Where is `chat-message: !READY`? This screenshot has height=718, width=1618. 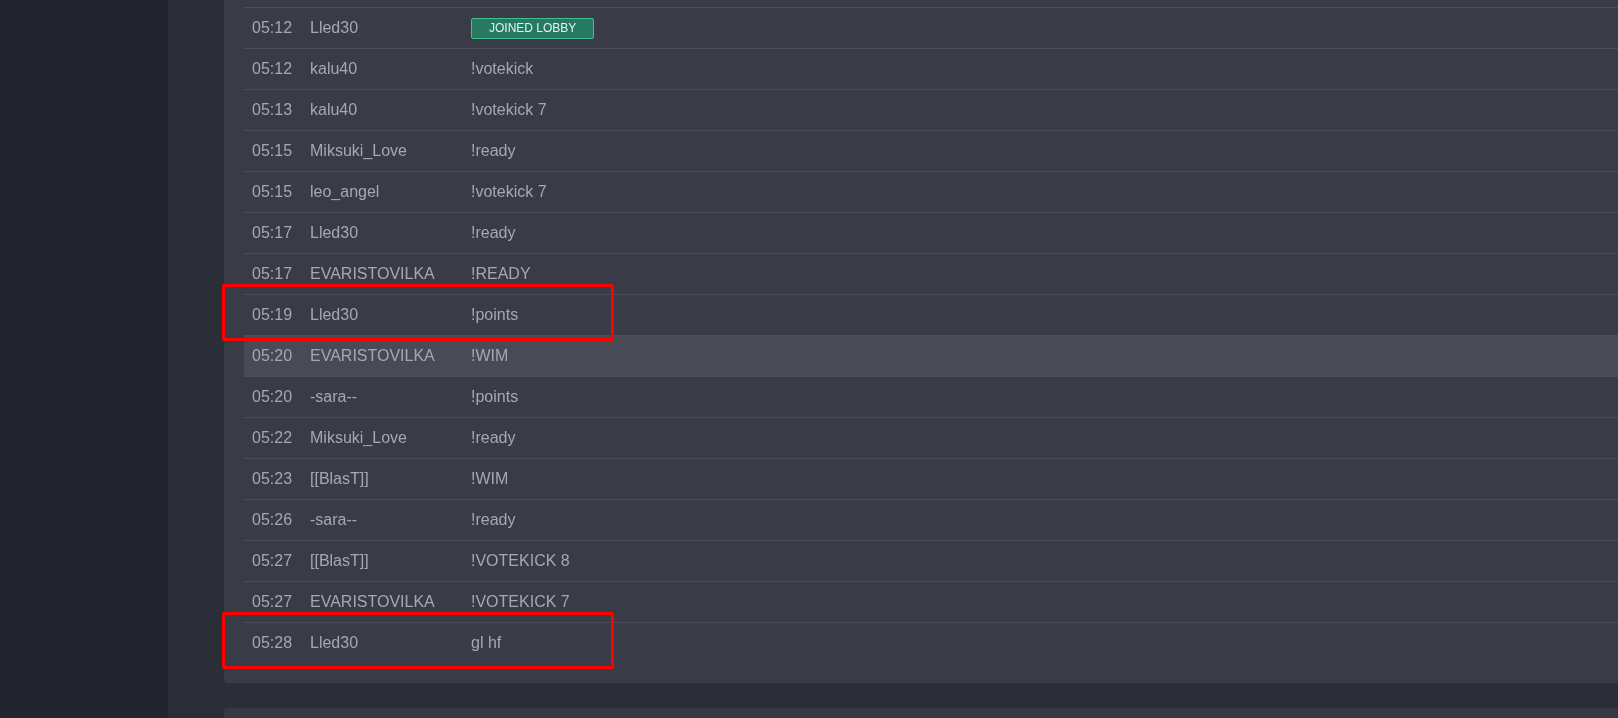 chat-message: !READY is located at coordinates (501, 274).